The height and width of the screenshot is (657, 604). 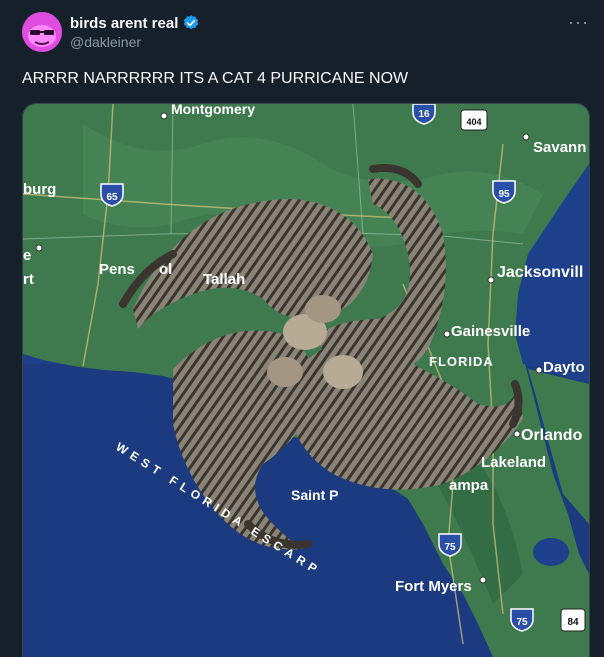 I want to click on interstate-75-north-shield-icon: 75, so click(x=450, y=545).